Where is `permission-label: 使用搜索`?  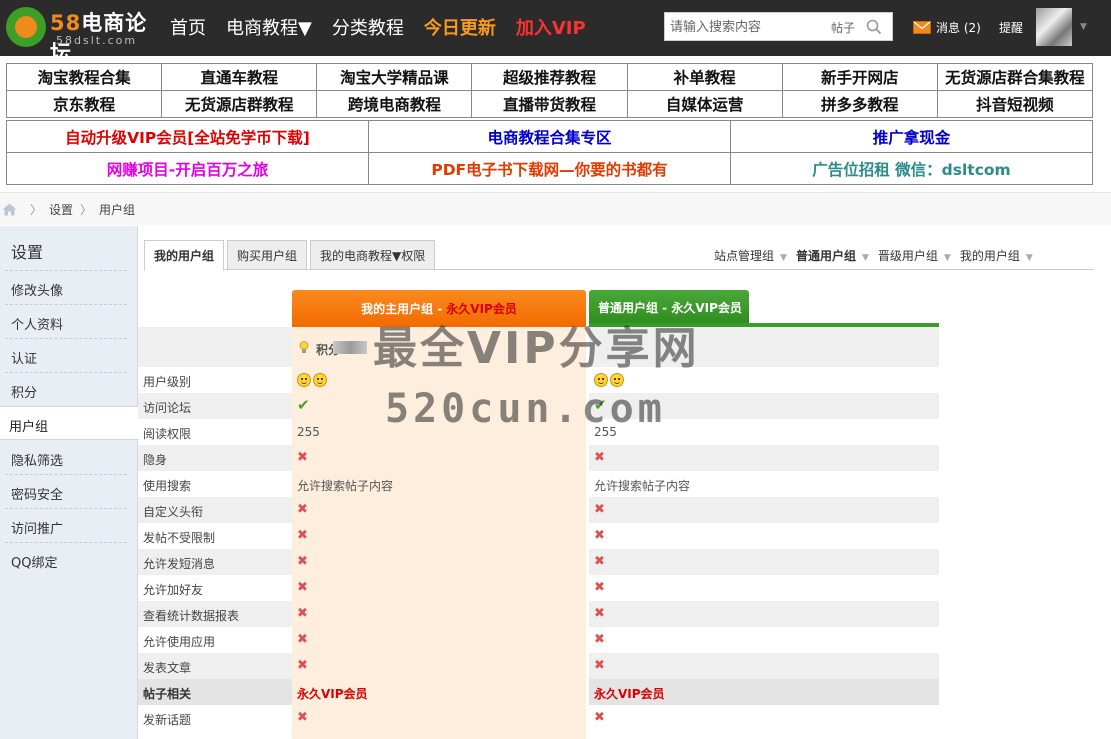
permission-label: 使用搜索 is located at coordinates (167, 486).